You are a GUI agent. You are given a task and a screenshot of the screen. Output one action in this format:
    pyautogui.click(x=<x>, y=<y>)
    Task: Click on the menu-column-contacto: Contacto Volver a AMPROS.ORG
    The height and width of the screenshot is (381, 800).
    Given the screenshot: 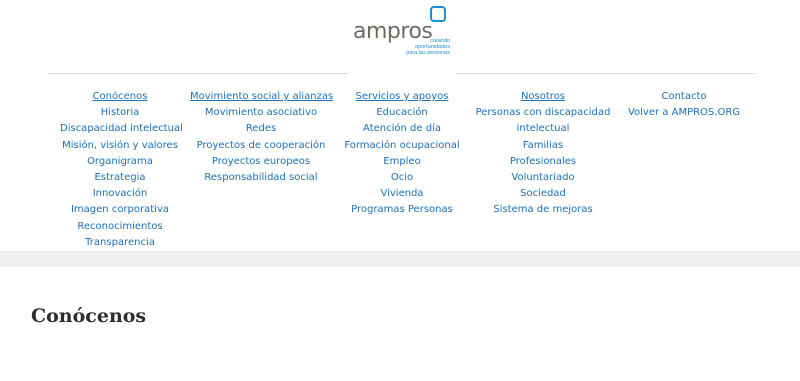 What is the action you would take?
    pyautogui.click(x=684, y=105)
    